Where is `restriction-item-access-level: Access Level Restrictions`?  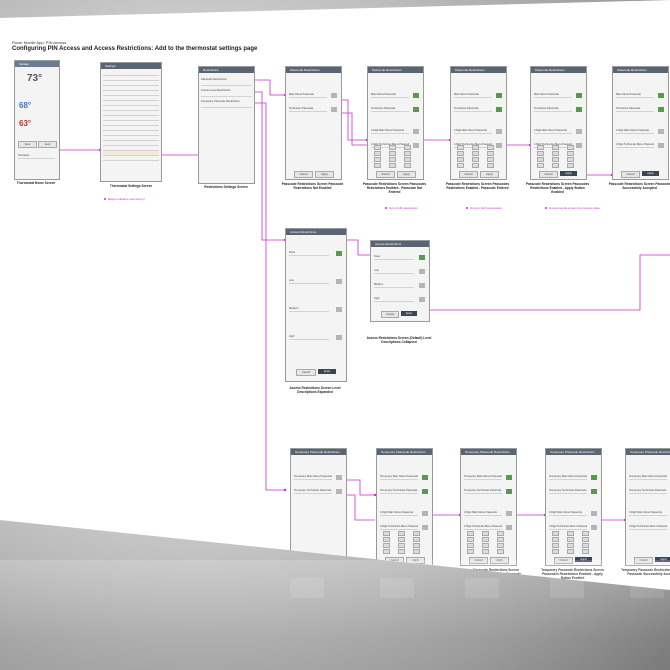
restriction-item-access-level: Access Level Restrictions is located at coordinates (226, 91).